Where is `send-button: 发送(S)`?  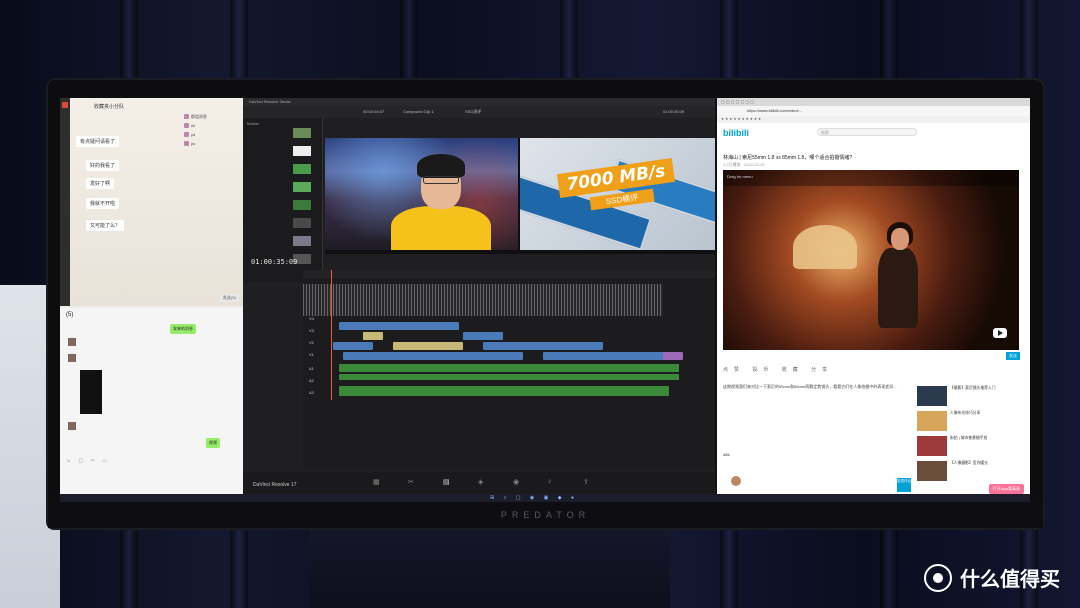 send-button: 发送(S) is located at coordinates (229, 298).